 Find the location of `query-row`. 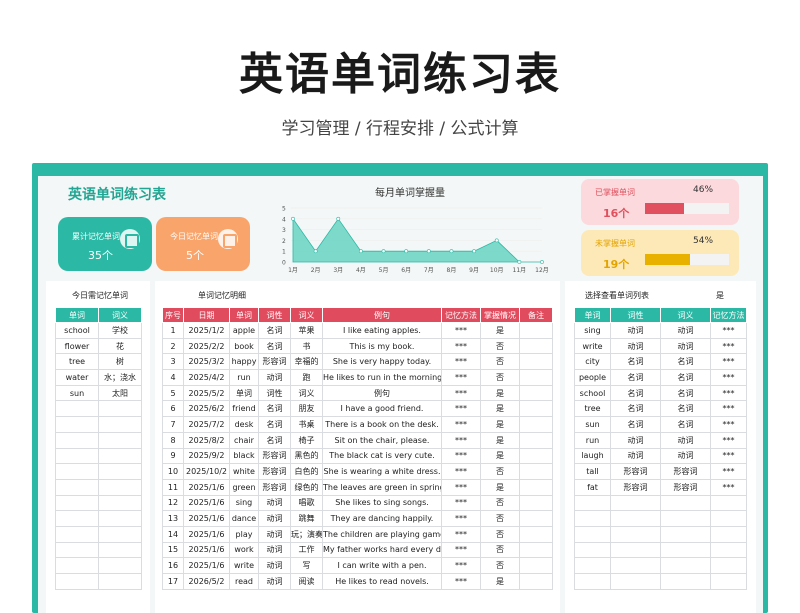

query-row is located at coordinates (660, 550).